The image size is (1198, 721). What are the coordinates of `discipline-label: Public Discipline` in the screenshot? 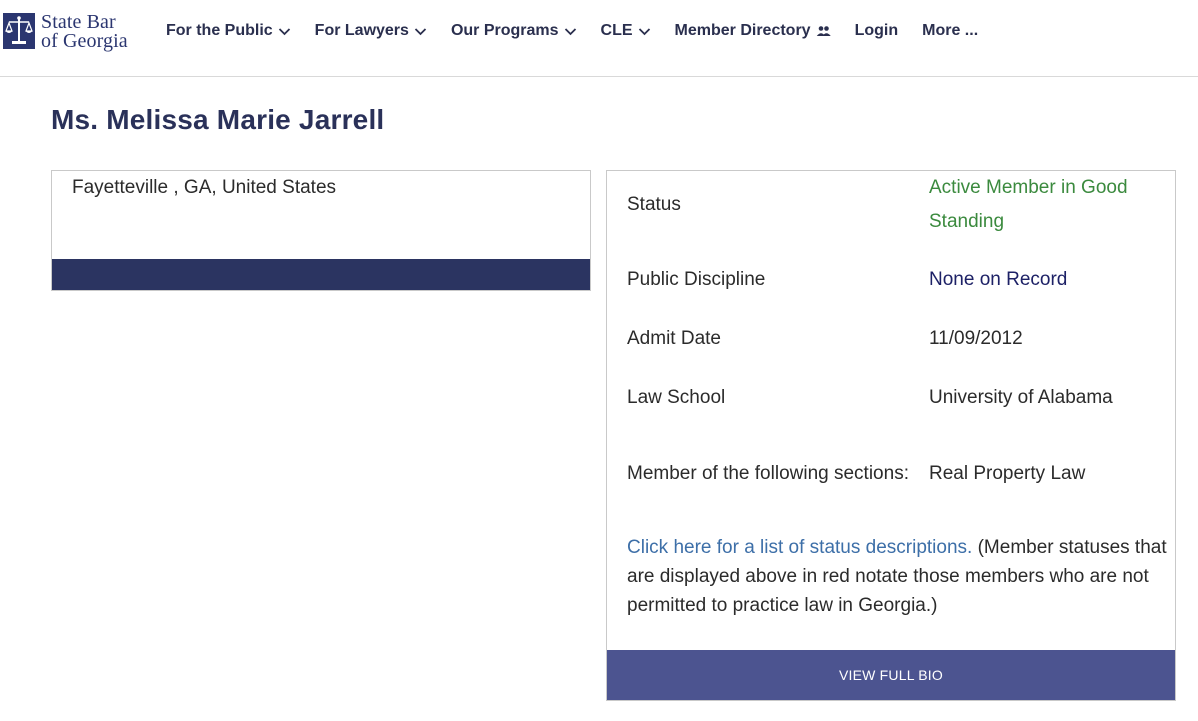 It's located at (696, 279).